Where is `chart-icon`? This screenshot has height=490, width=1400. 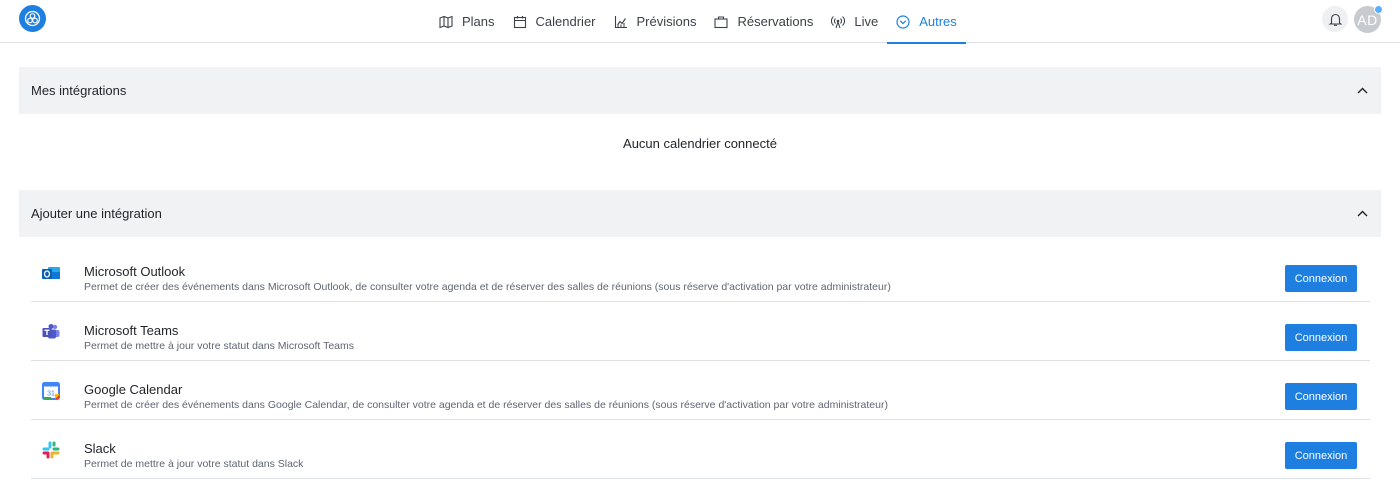
chart-icon is located at coordinates (620, 21).